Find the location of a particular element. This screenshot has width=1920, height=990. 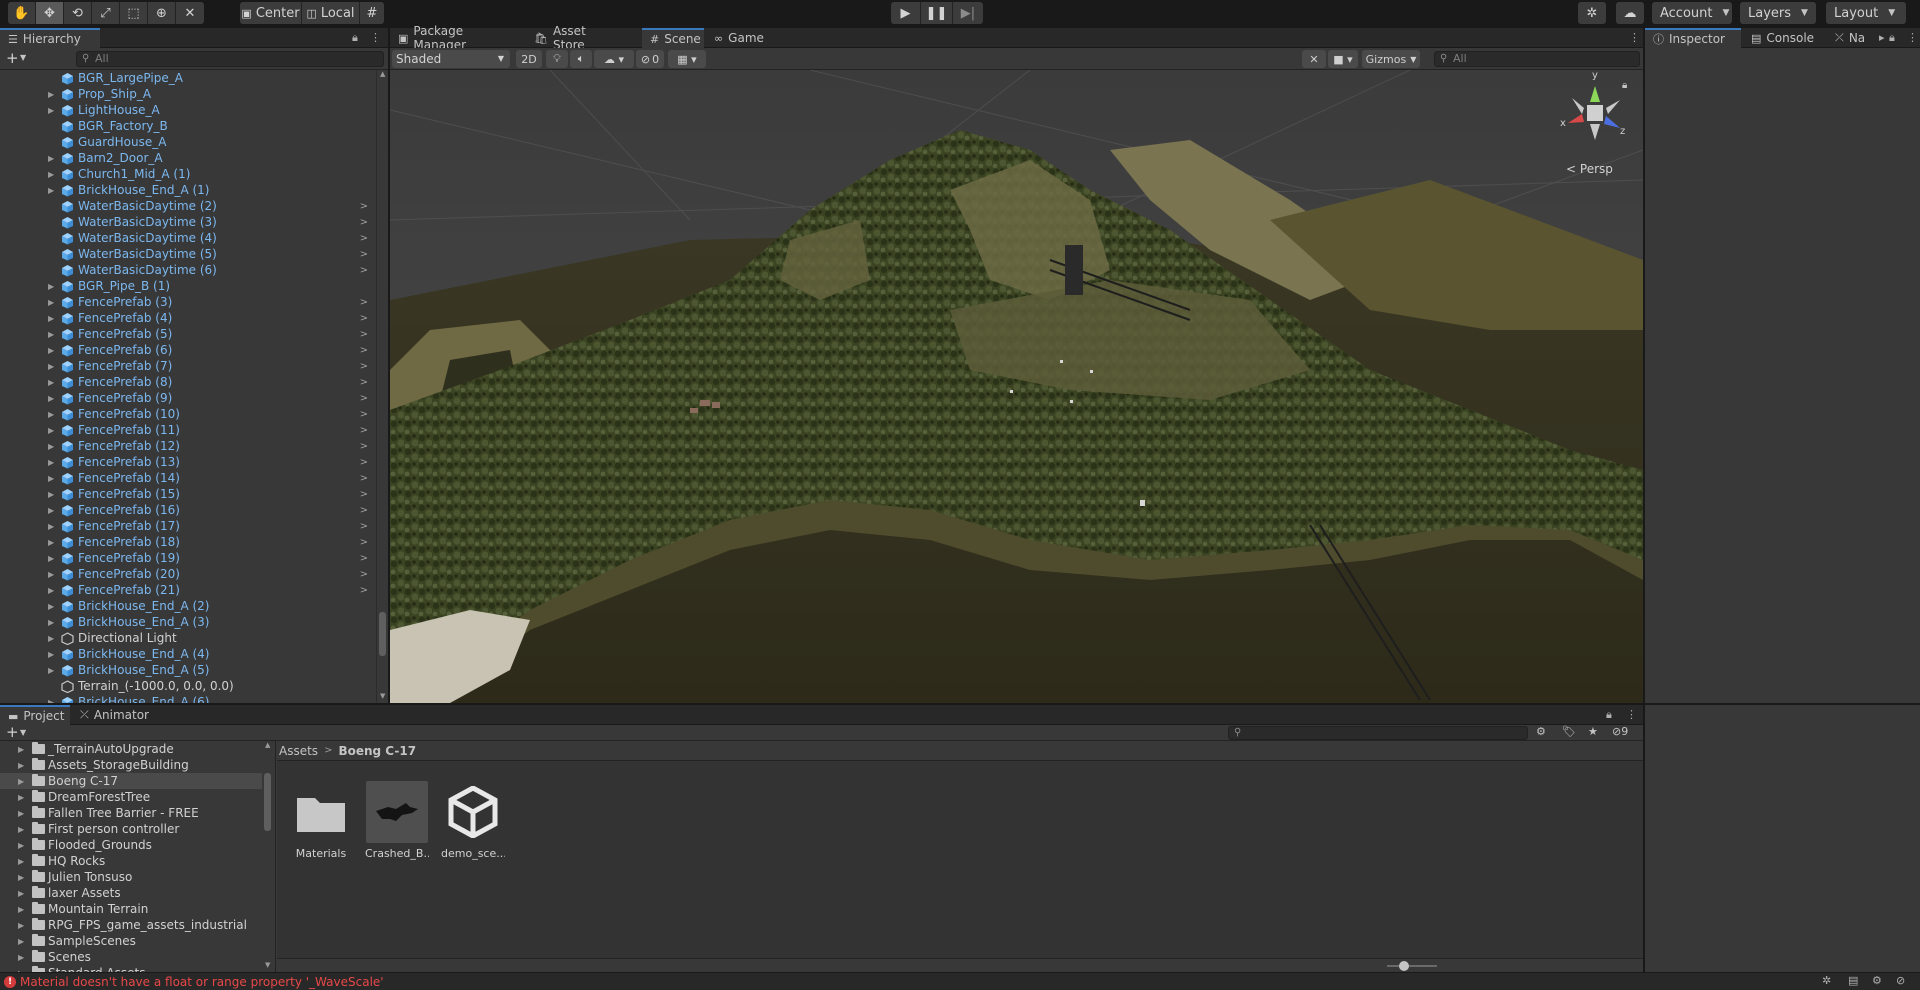

camera-icon: ■ ▾ is located at coordinates (1343, 59).